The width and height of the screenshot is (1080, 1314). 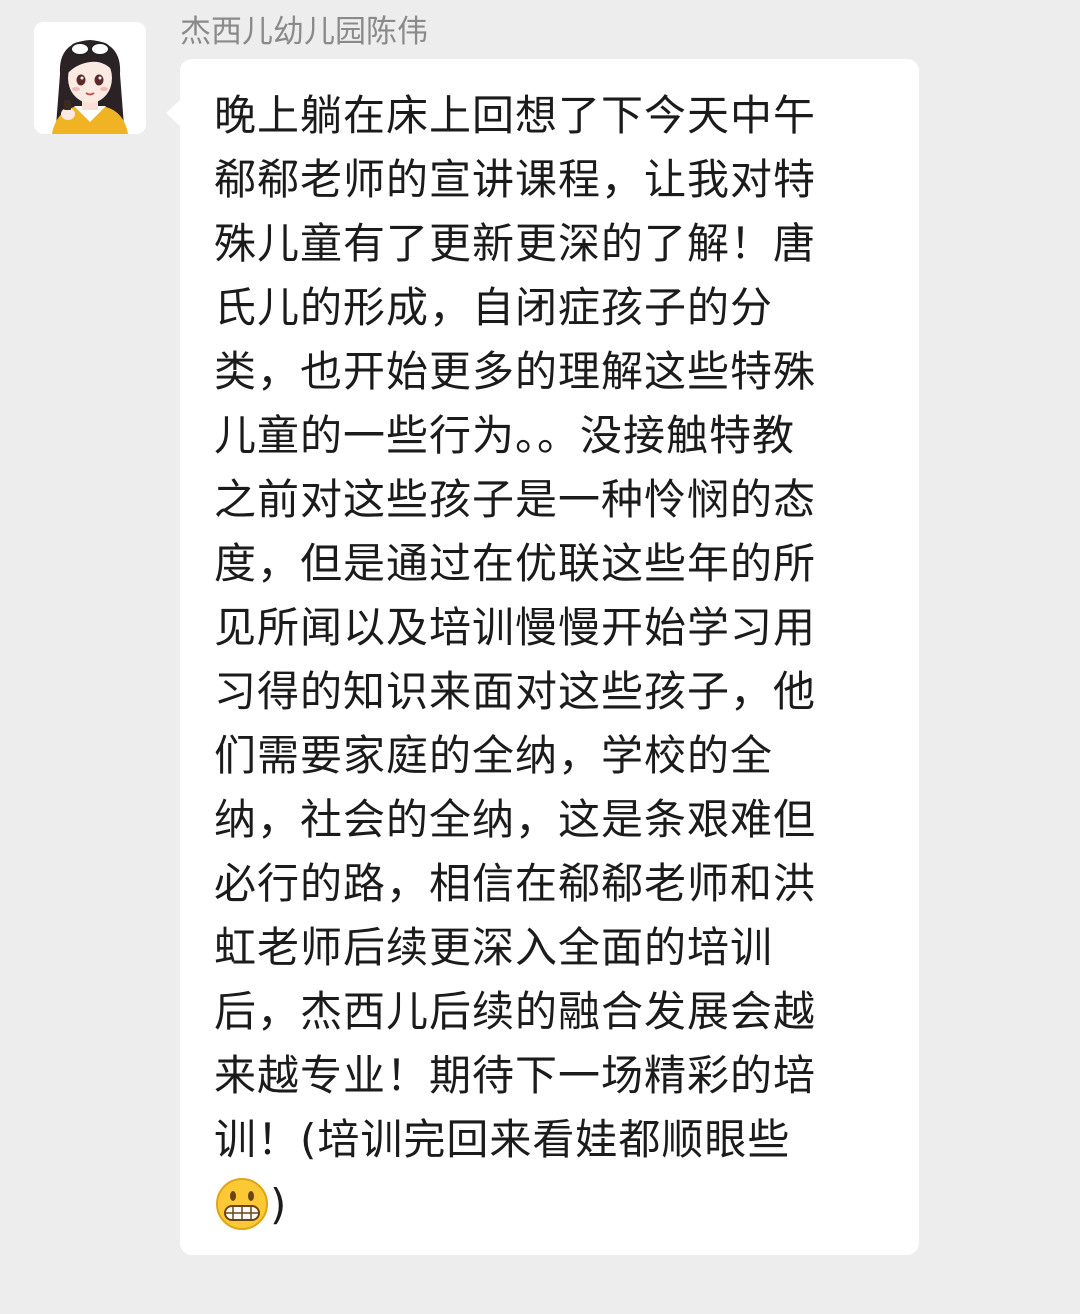 I want to click on sender-avatar, so click(x=90, y=78).